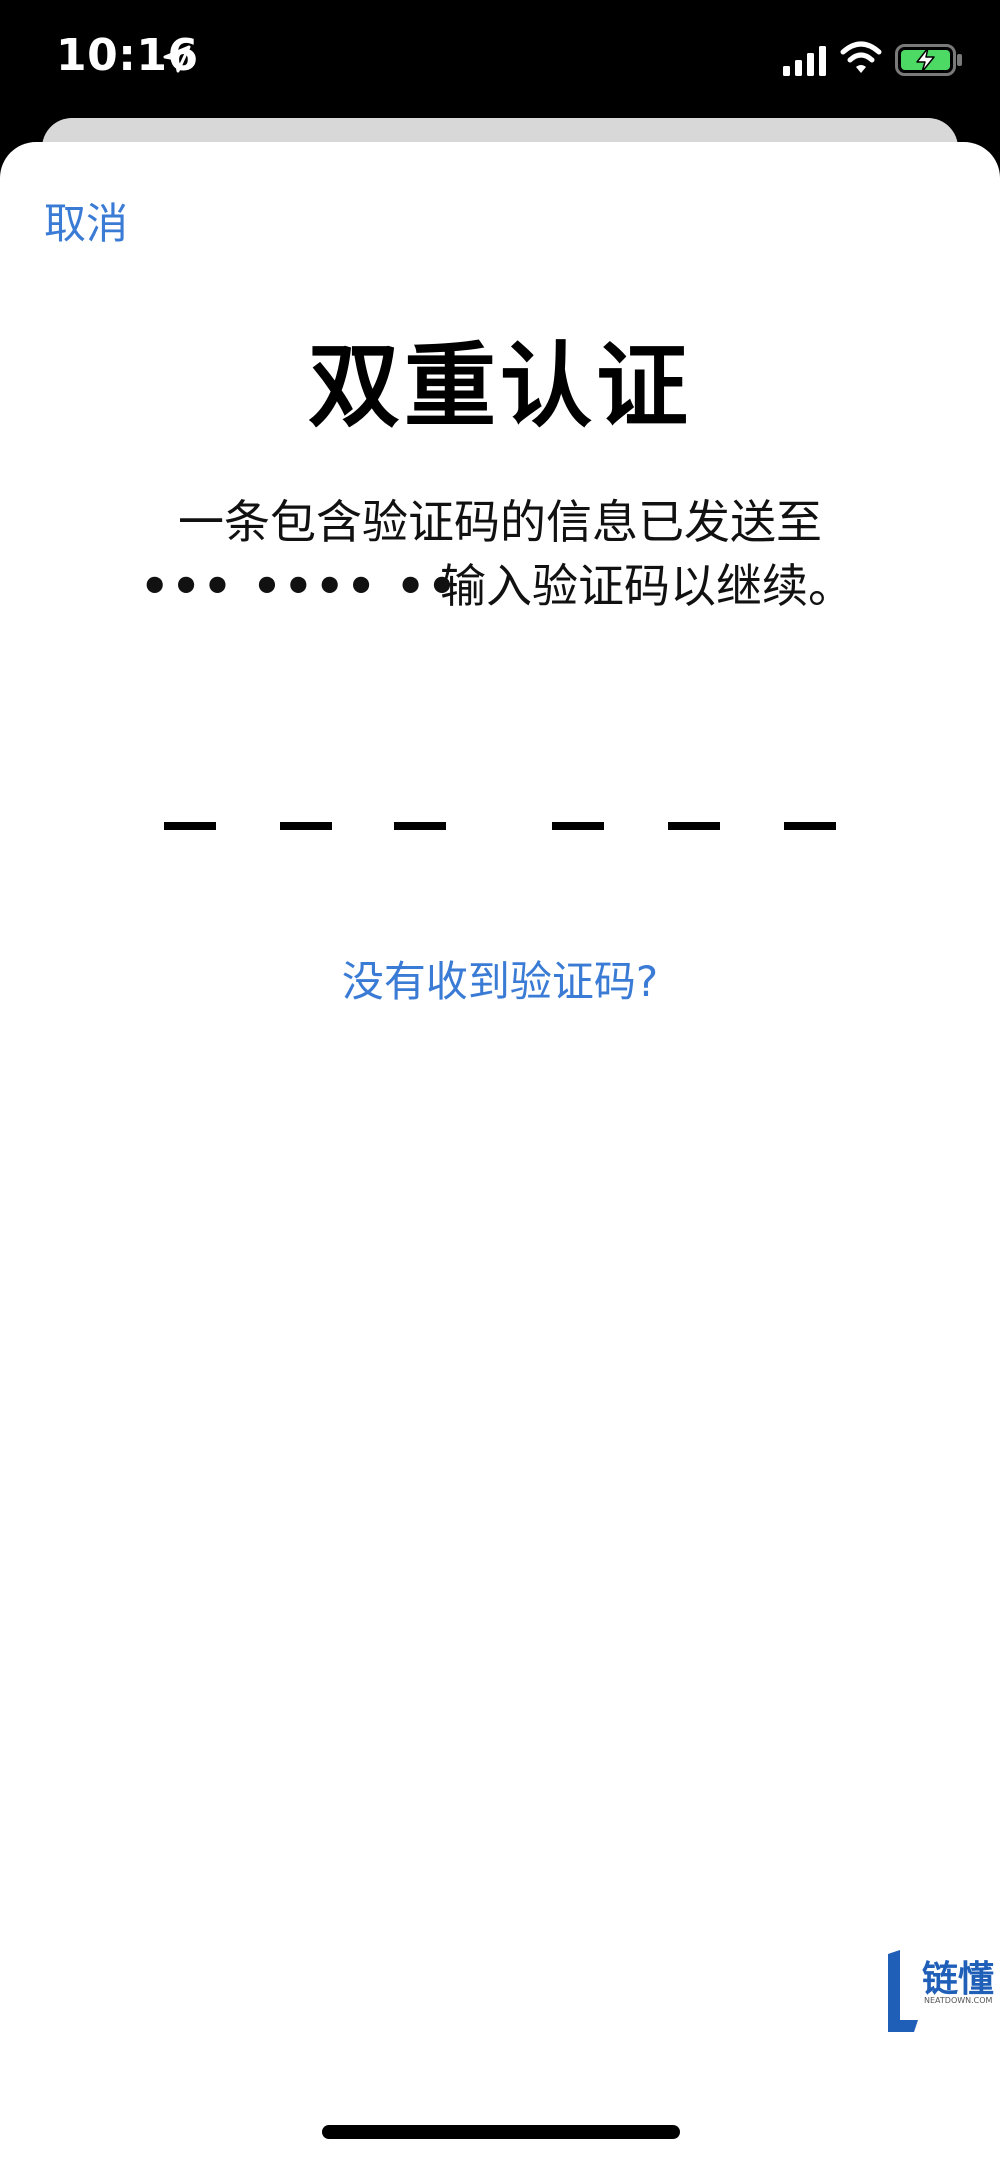 The height and width of the screenshot is (2165, 1000). What do you see at coordinates (501, 2132) in the screenshot?
I see `home-indicator` at bounding box center [501, 2132].